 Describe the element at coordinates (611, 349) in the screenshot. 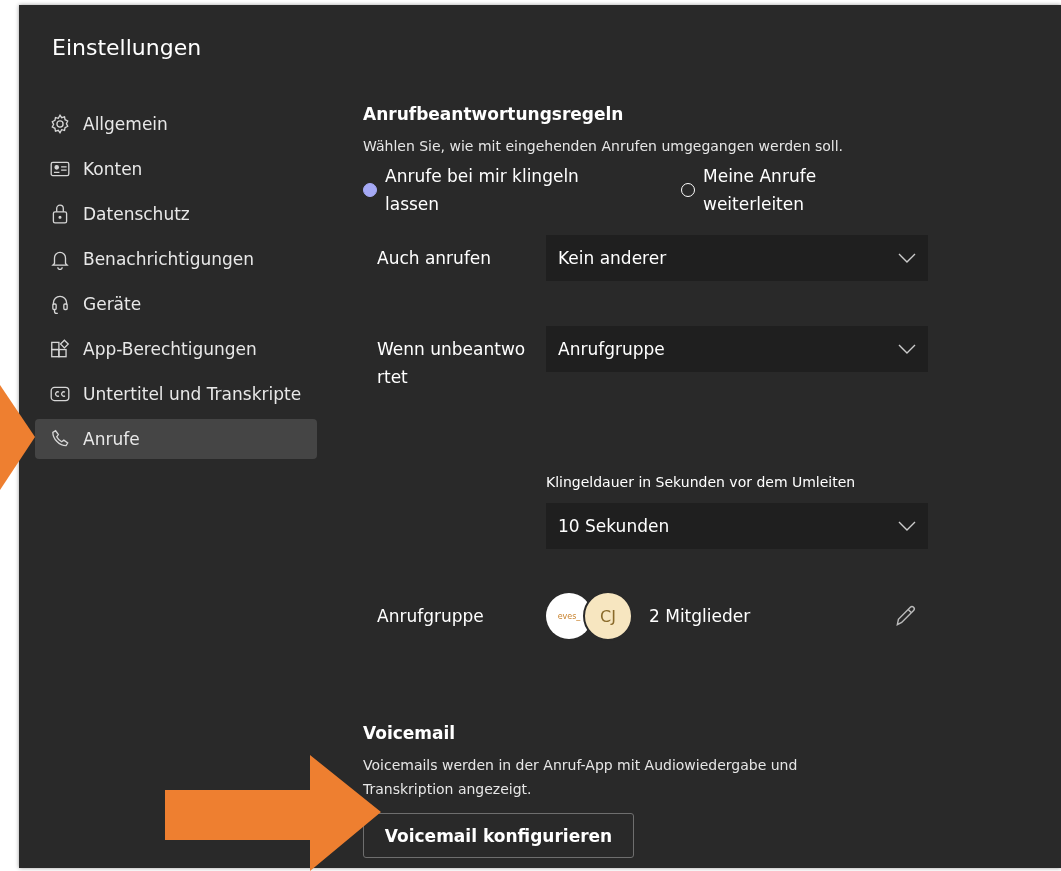

I see `dropdown-value: Anrufgruppe` at that location.